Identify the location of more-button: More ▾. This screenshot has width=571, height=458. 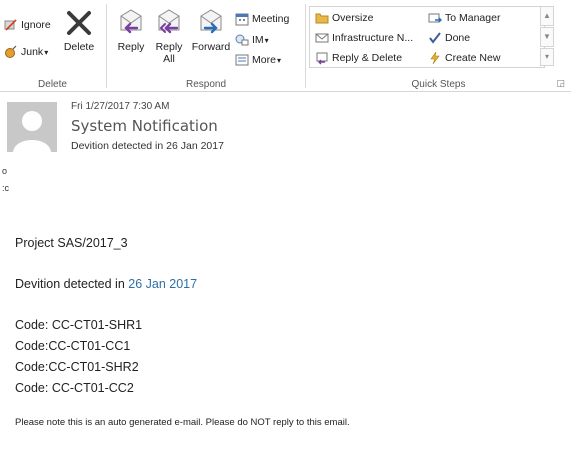
(258, 60).